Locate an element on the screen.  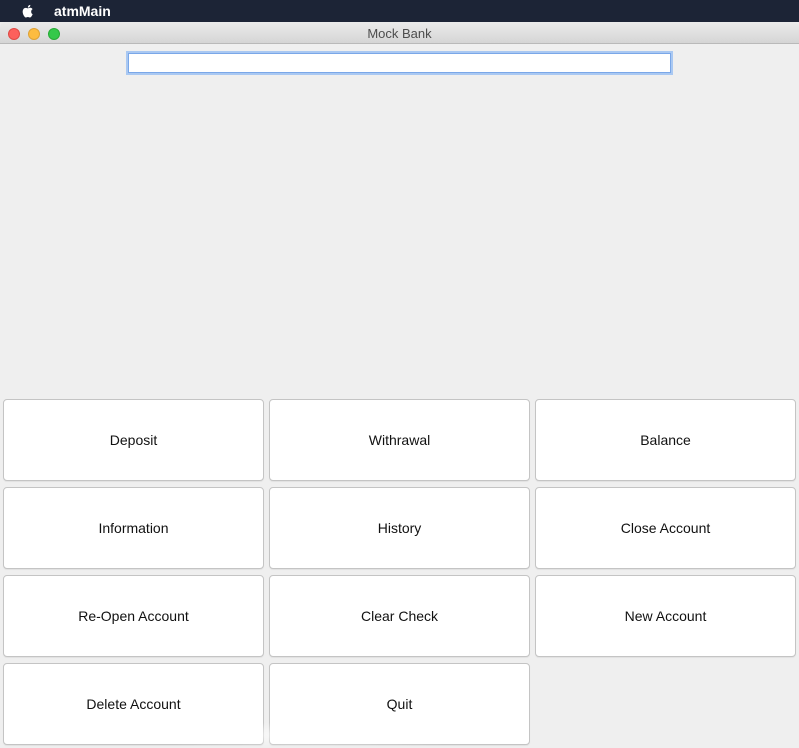
atm-input-field is located at coordinates (399, 63).